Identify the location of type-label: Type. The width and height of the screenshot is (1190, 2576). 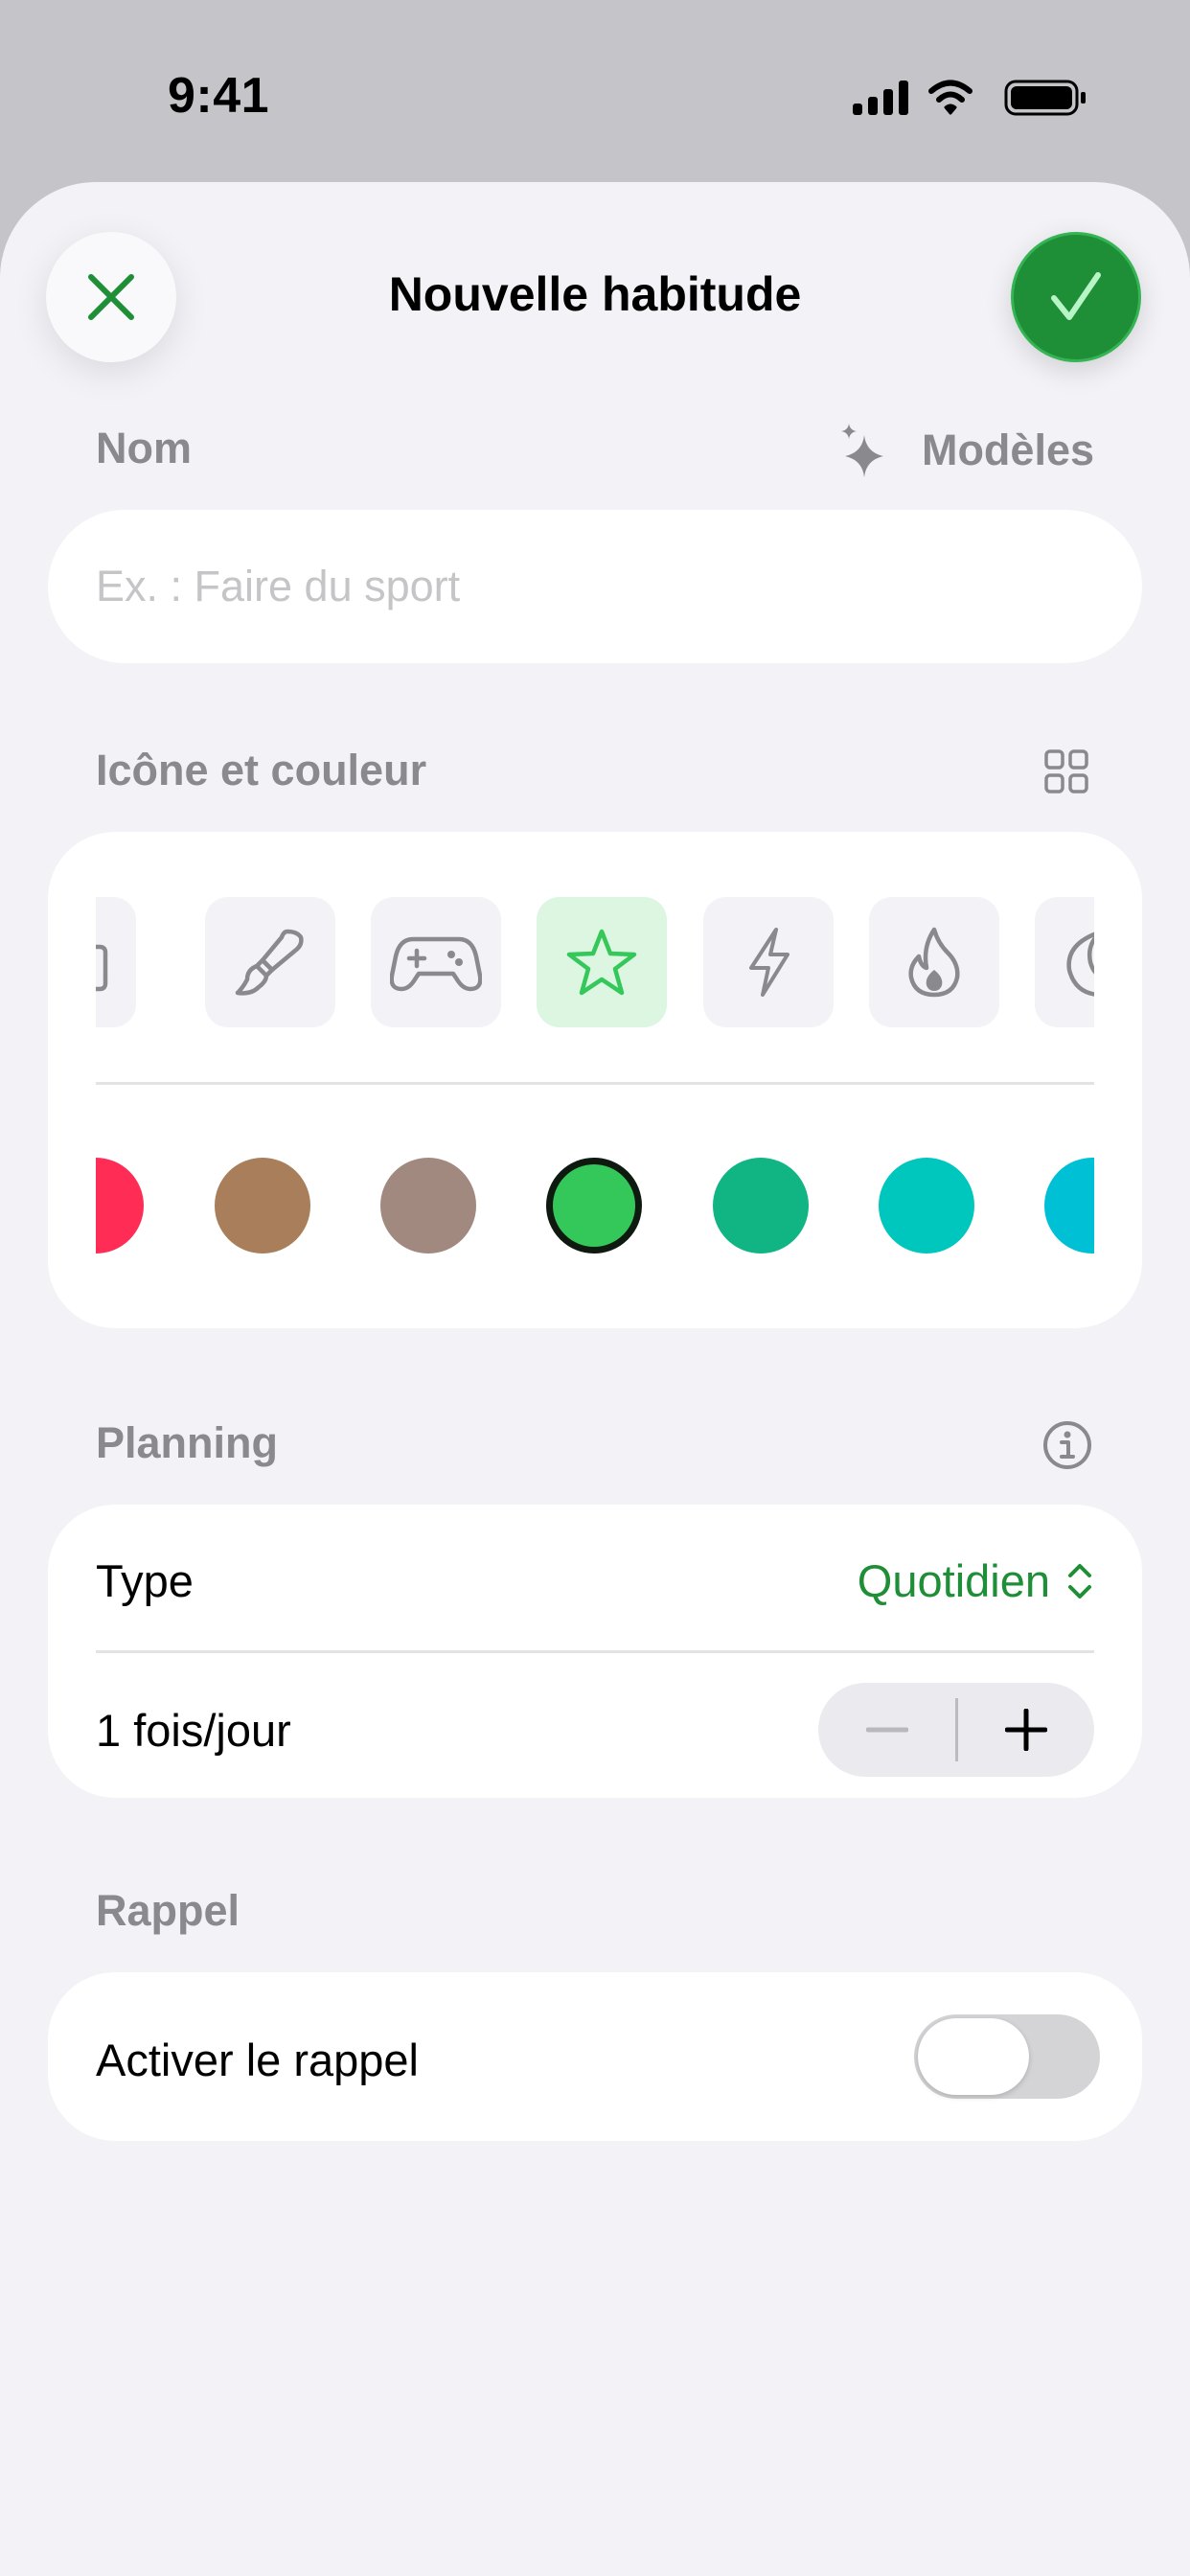
(145, 1580).